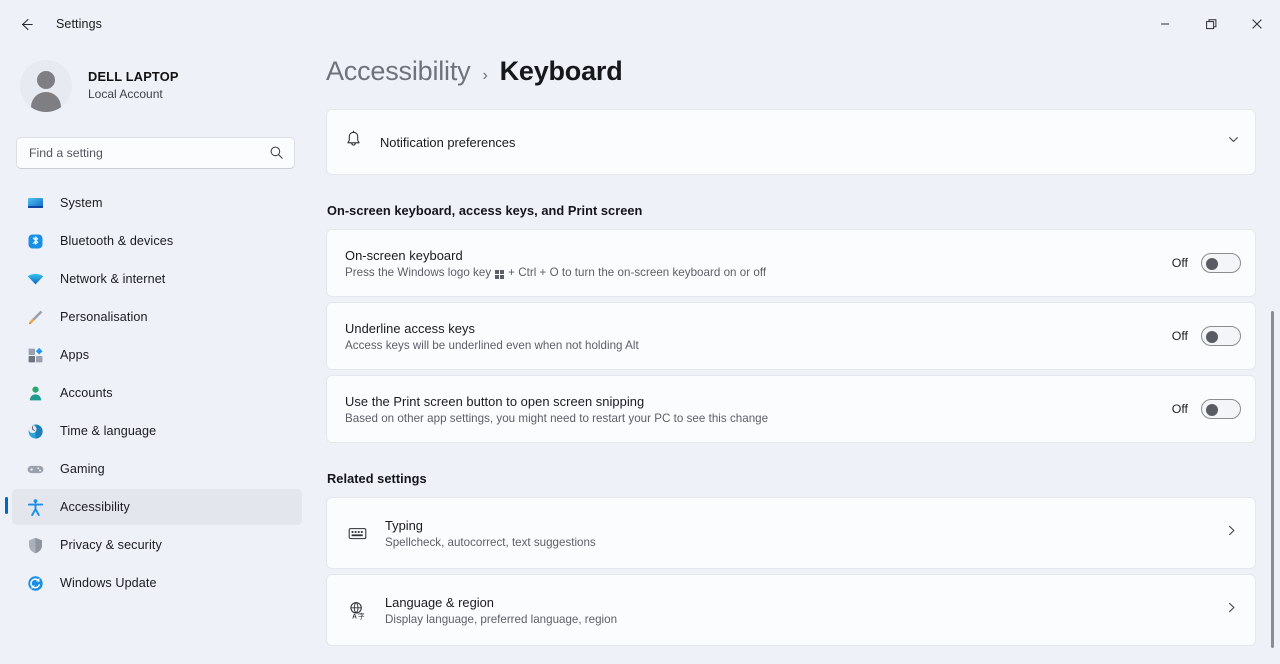  I want to click on sidebar-item-privacy-security: Privacy & security, so click(157, 545).